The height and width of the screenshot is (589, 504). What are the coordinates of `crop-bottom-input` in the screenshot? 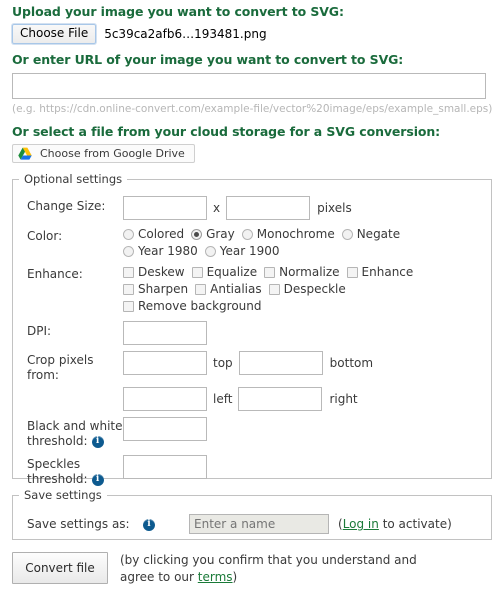 It's located at (280, 363).